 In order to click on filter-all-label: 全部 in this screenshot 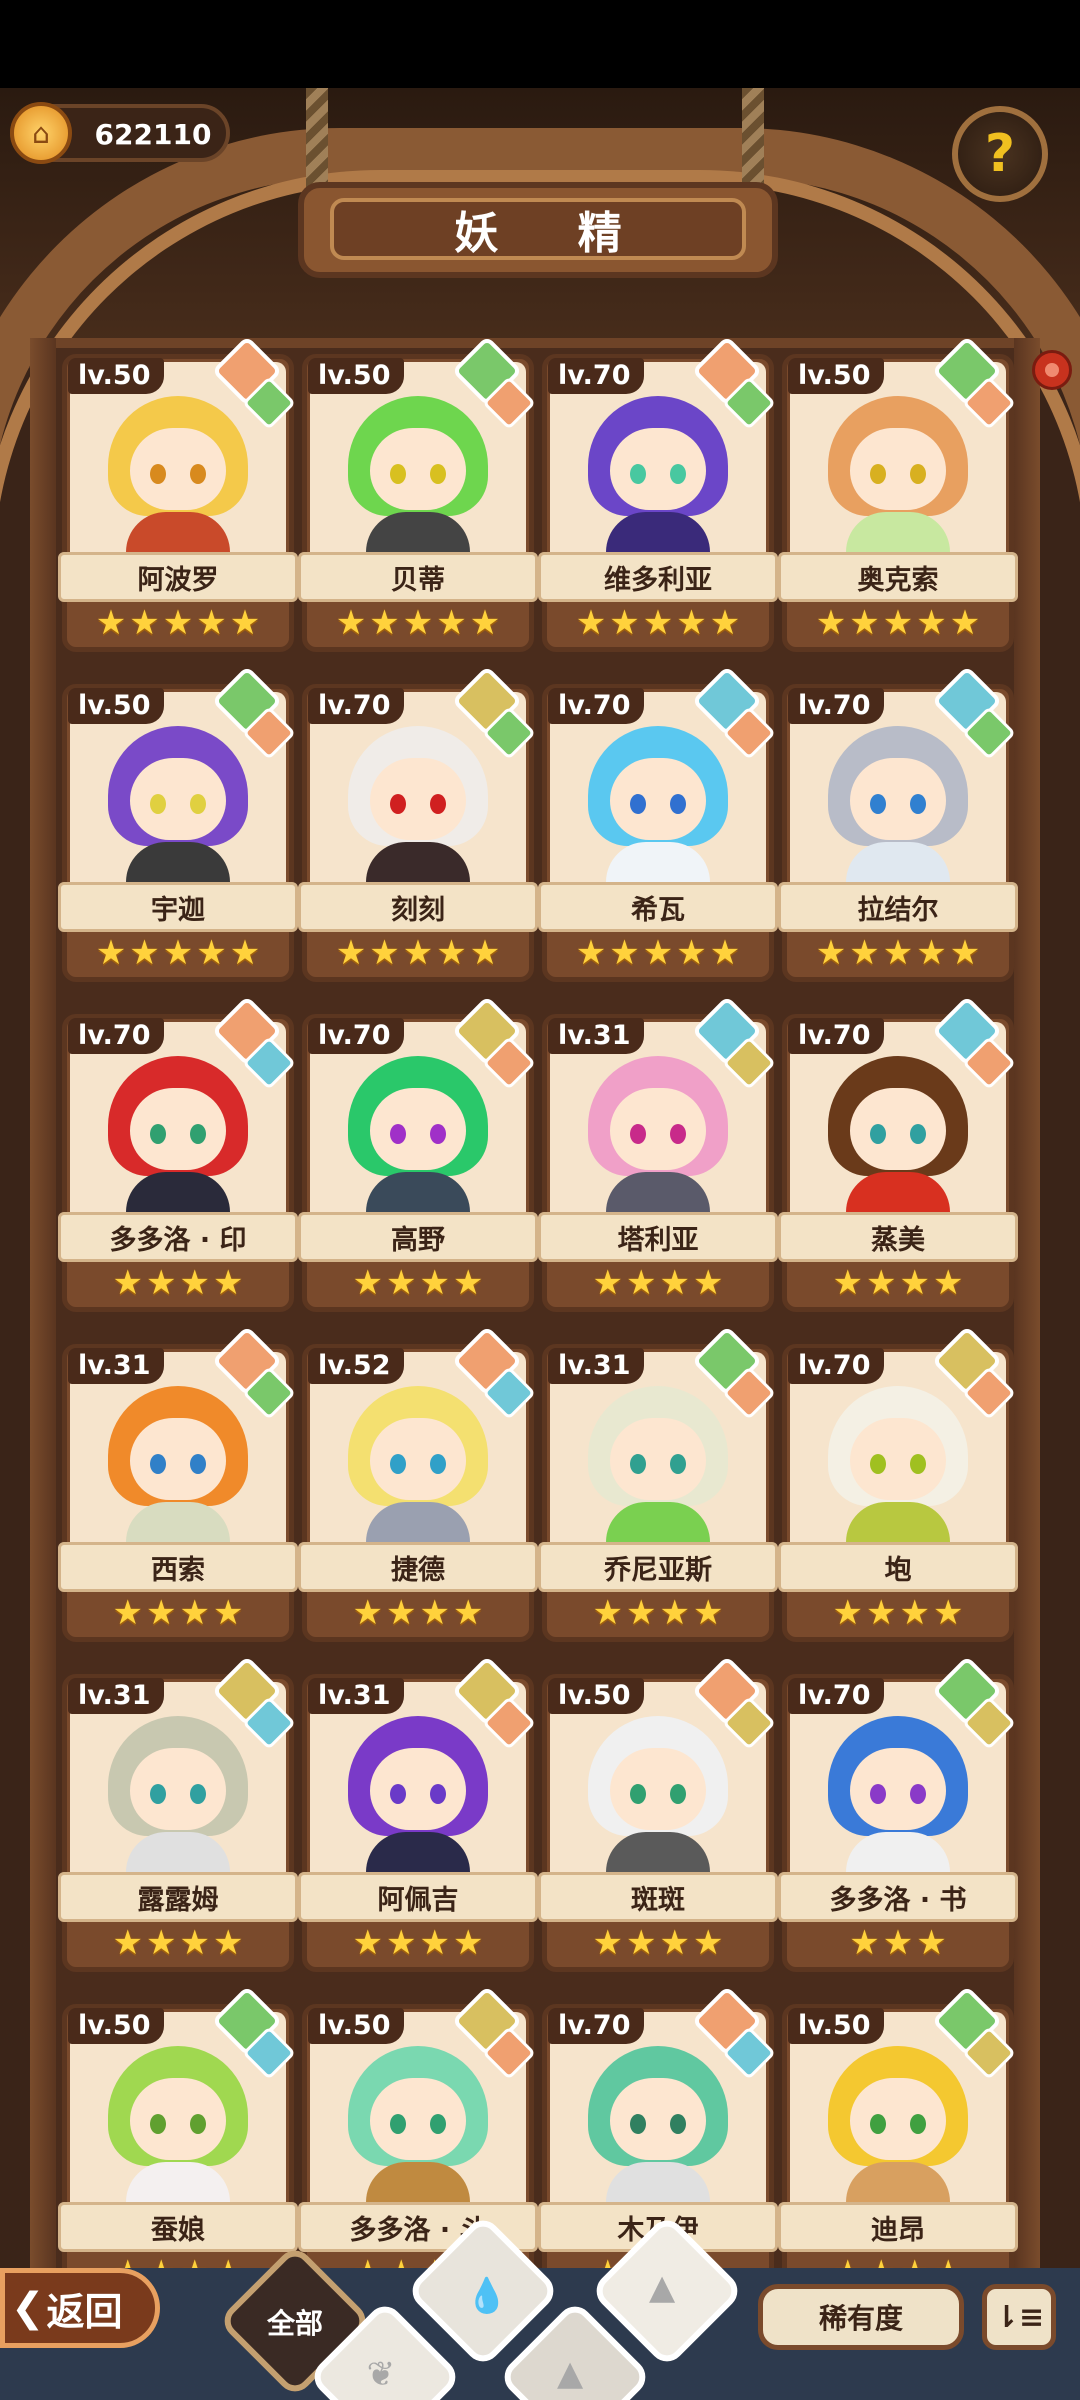, I will do `click(294, 2323)`.